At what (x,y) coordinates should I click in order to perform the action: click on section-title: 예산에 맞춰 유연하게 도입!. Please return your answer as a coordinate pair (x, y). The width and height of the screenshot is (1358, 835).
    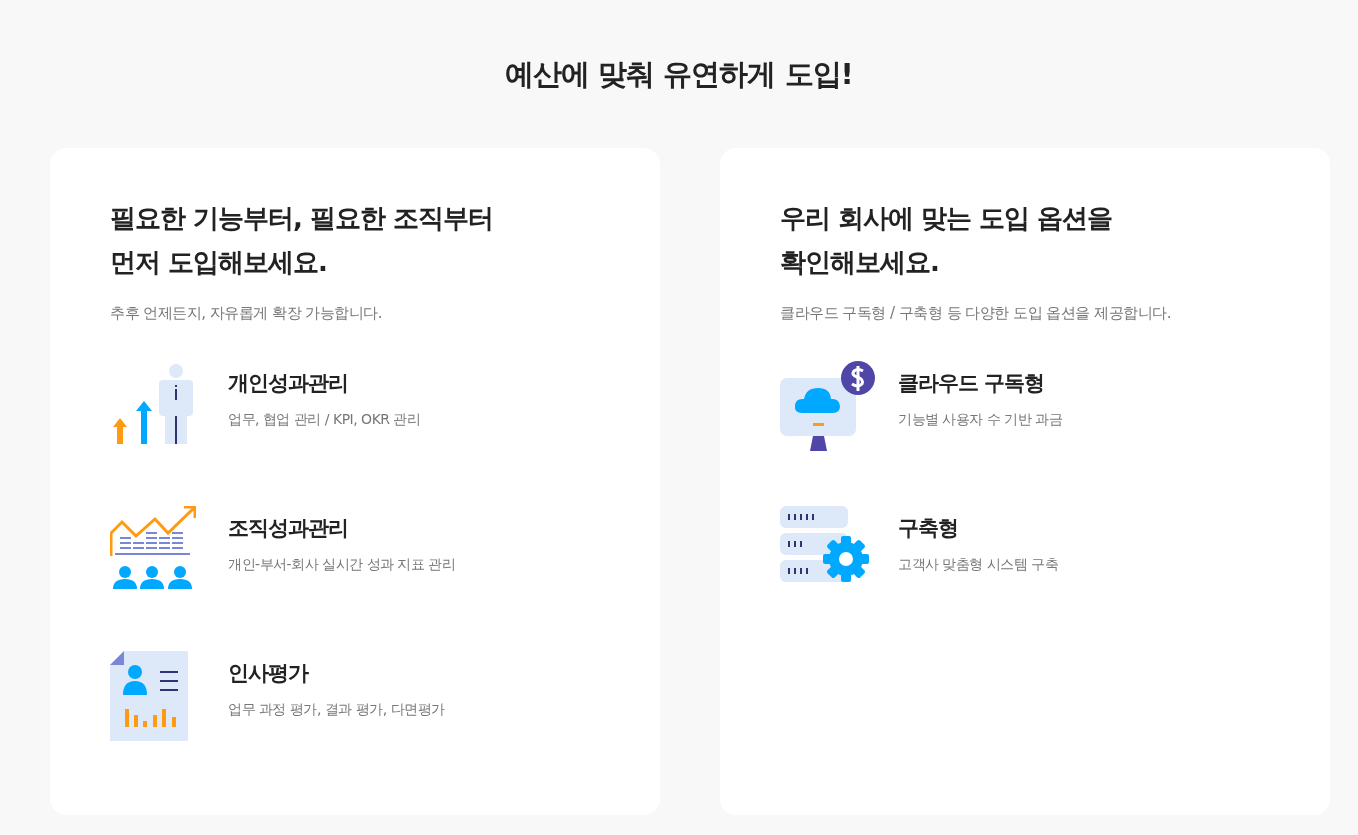
    Looking at the image, I should click on (679, 74).